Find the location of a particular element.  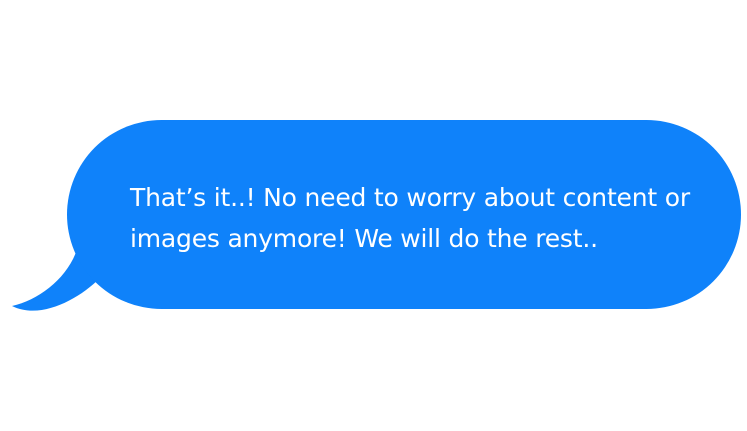

message-line-2: images anymore! We will do the rest.. is located at coordinates (364, 238).